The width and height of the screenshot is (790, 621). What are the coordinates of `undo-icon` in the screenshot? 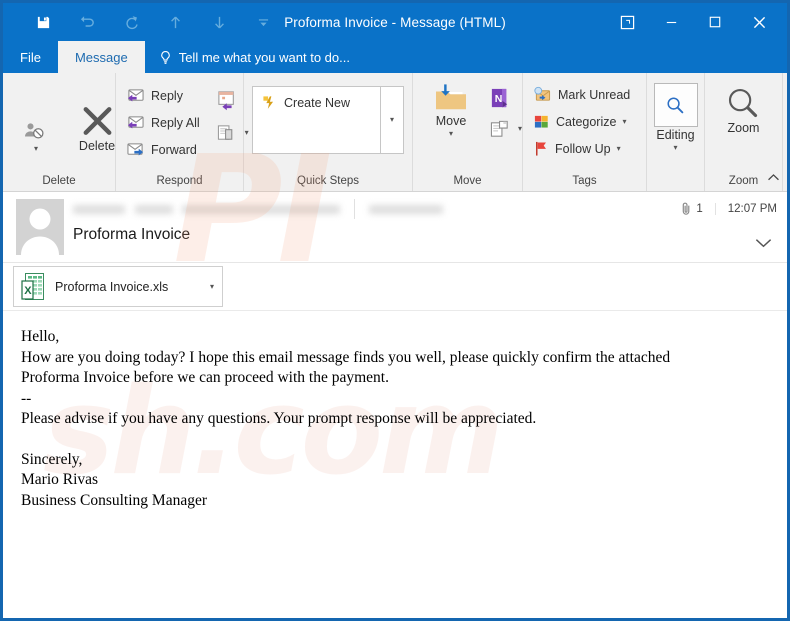 It's located at (87, 22).